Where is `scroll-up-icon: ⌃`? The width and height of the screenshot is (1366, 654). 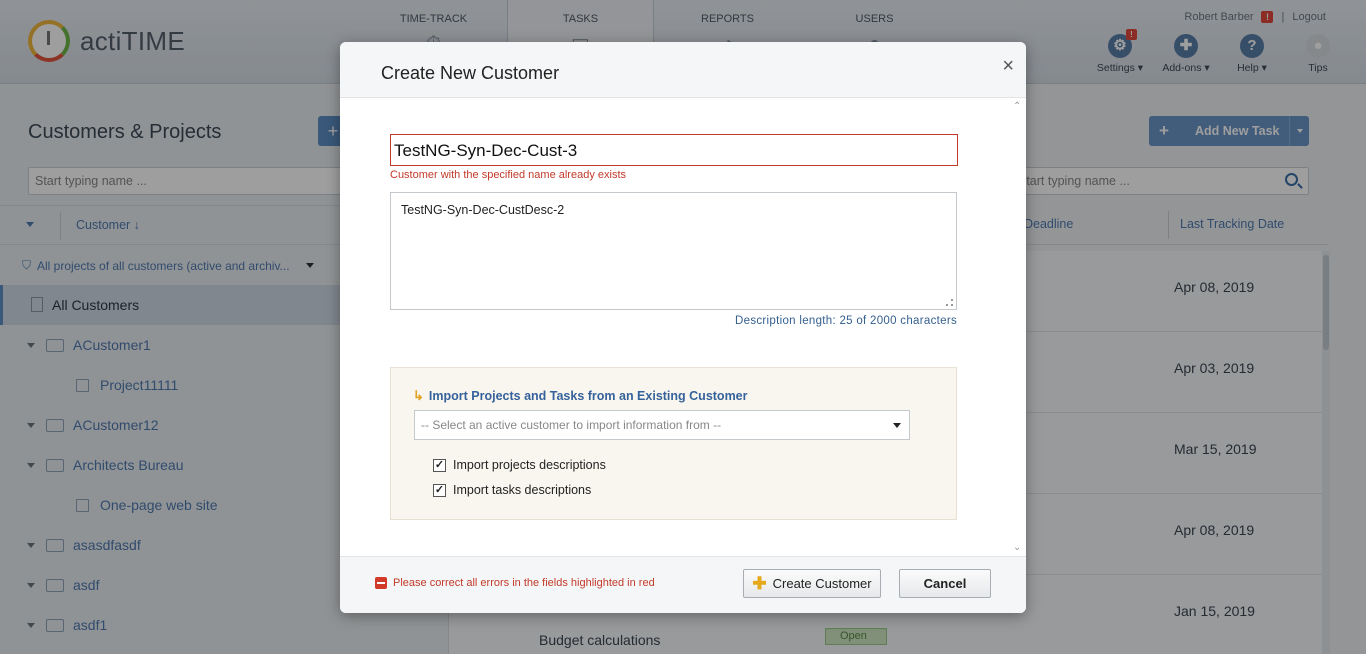 scroll-up-icon: ⌃ is located at coordinates (1017, 107).